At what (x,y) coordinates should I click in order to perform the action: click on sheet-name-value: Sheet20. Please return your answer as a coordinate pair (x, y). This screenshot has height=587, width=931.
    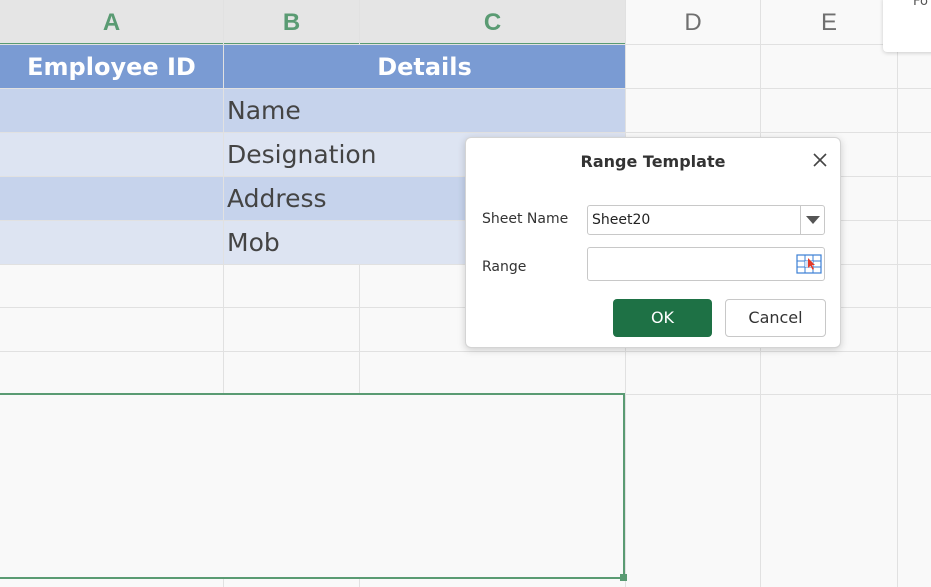
    Looking at the image, I should click on (621, 220).